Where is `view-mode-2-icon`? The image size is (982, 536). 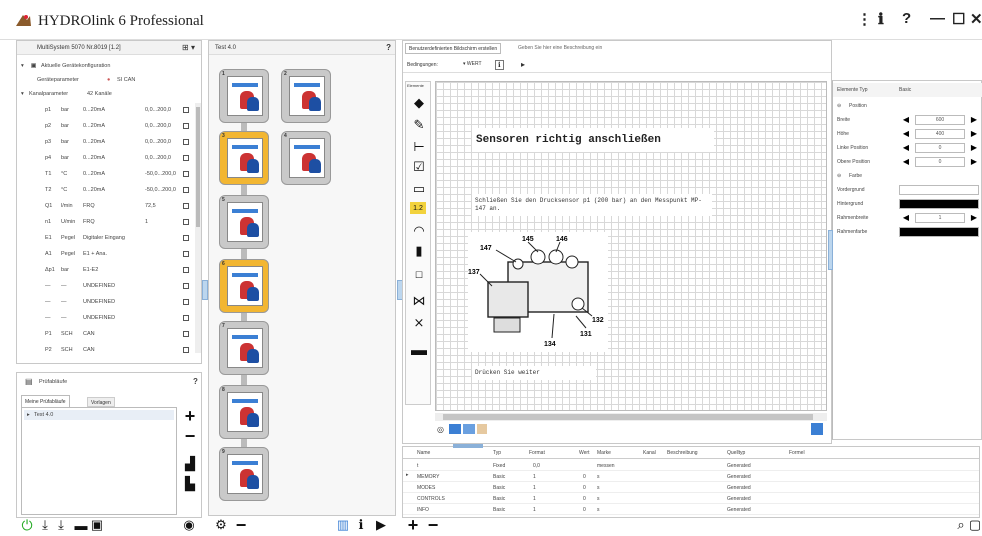 view-mode-2-icon is located at coordinates (469, 429).